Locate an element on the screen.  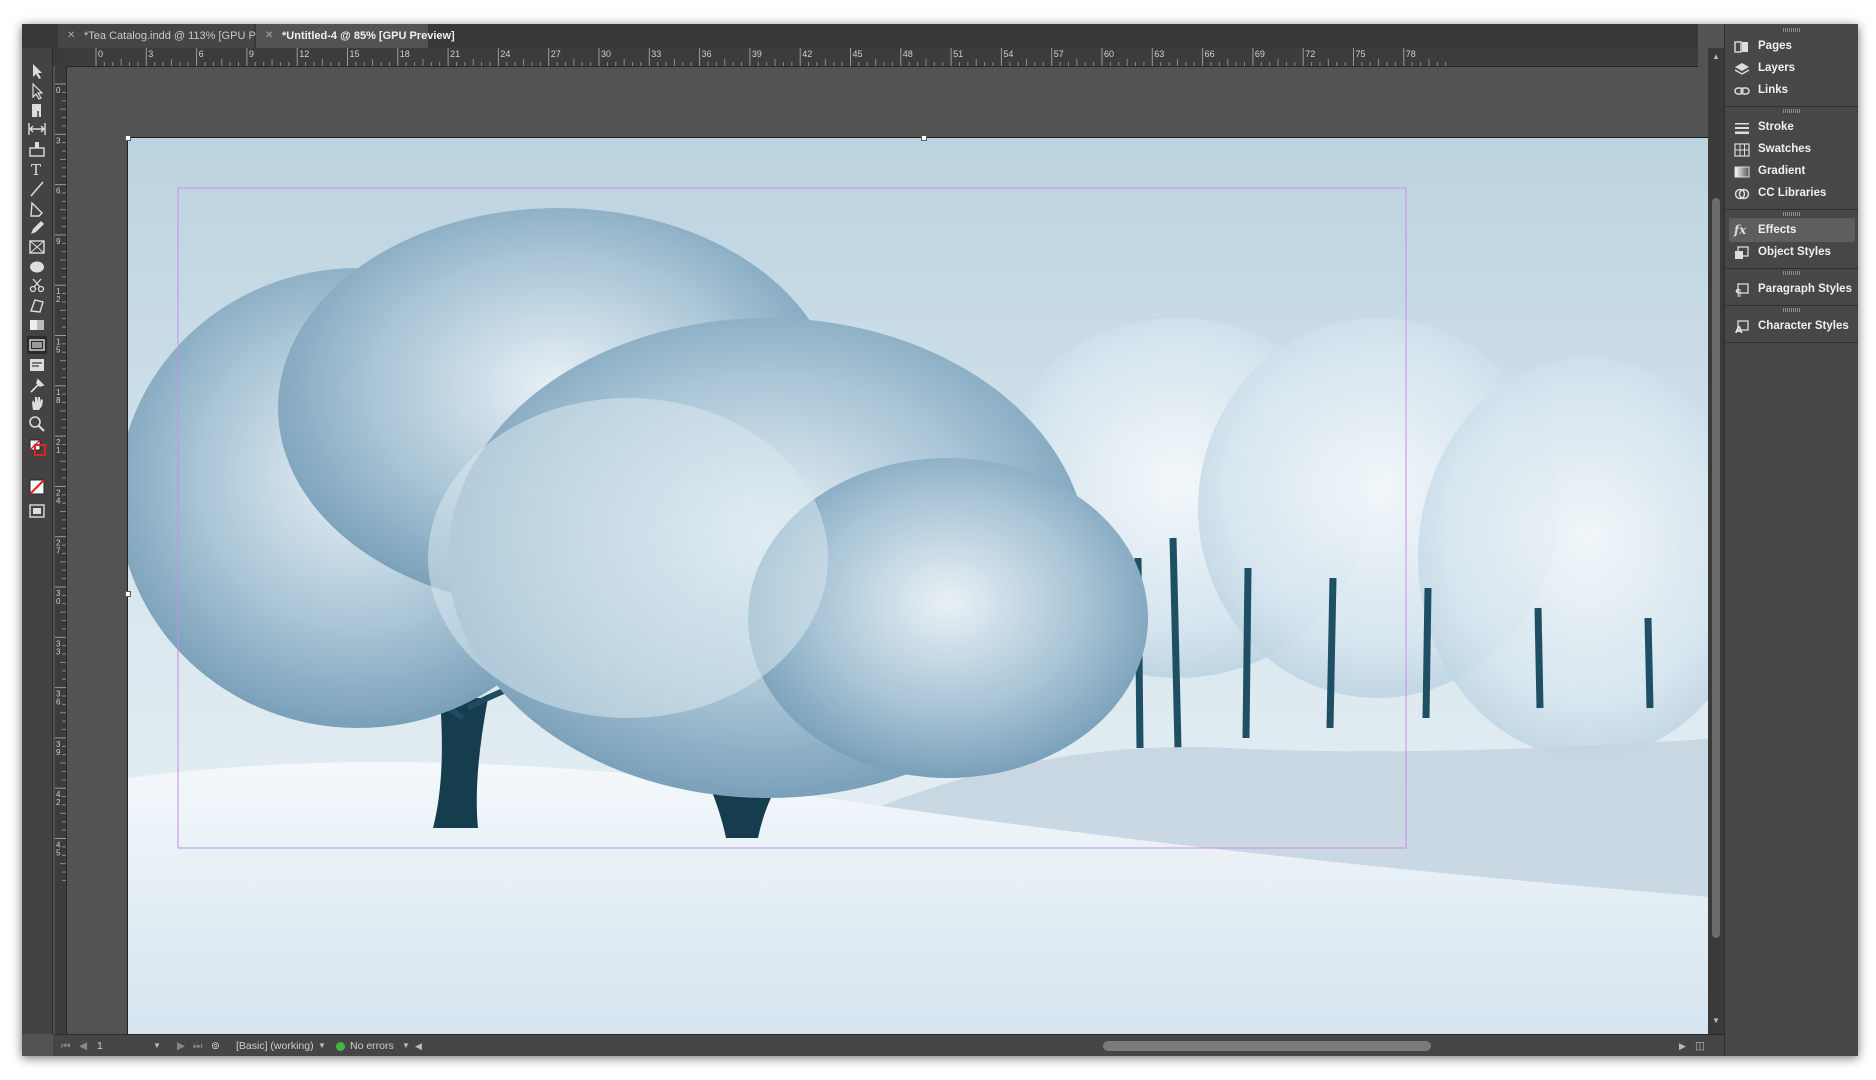
direct-selection-tool is located at coordinates (37, 91).